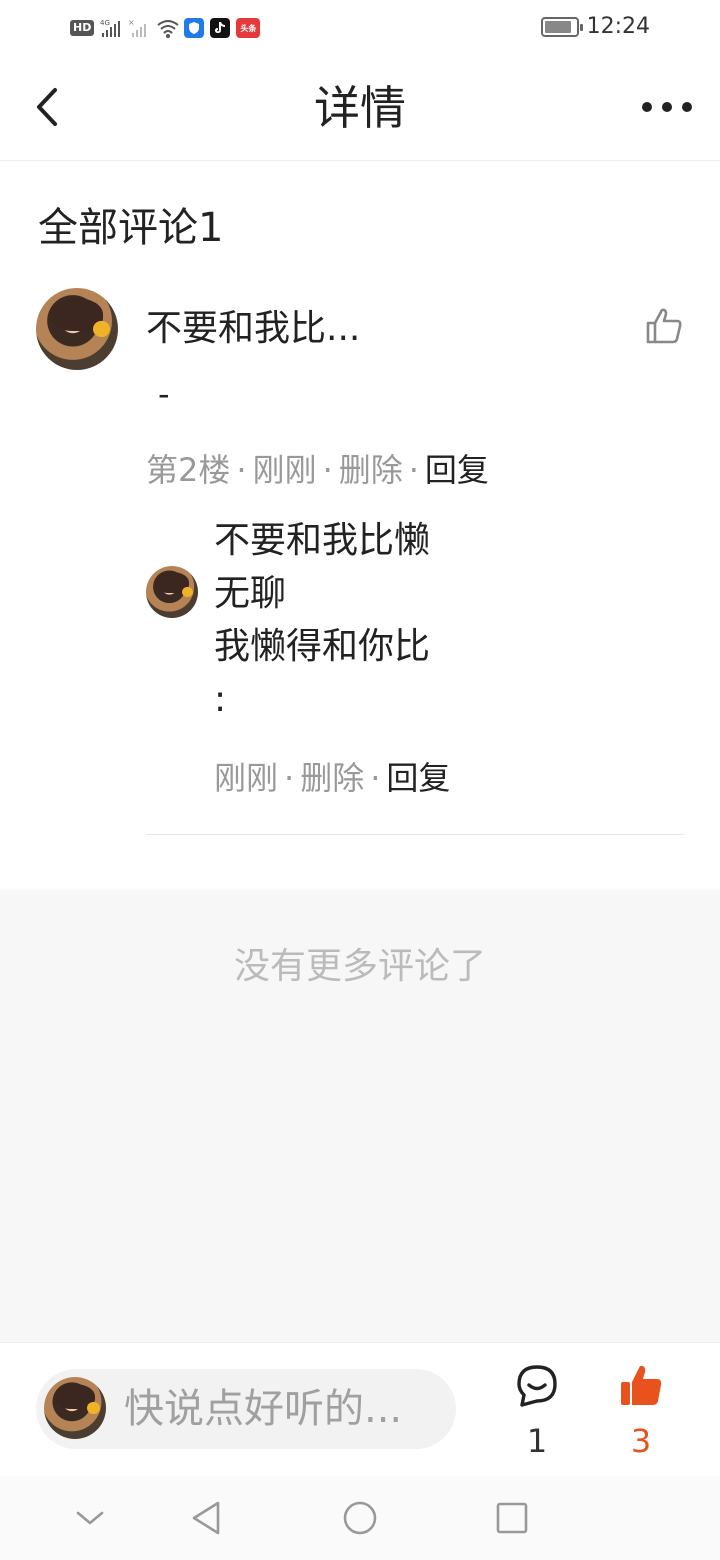 This screenshot has height=1560, width=720. What do you see at coordinates (359, 966) in the screenshot?
I see `no-more-comments-text: 没有更多评论了` at bounding box center [359, 966].